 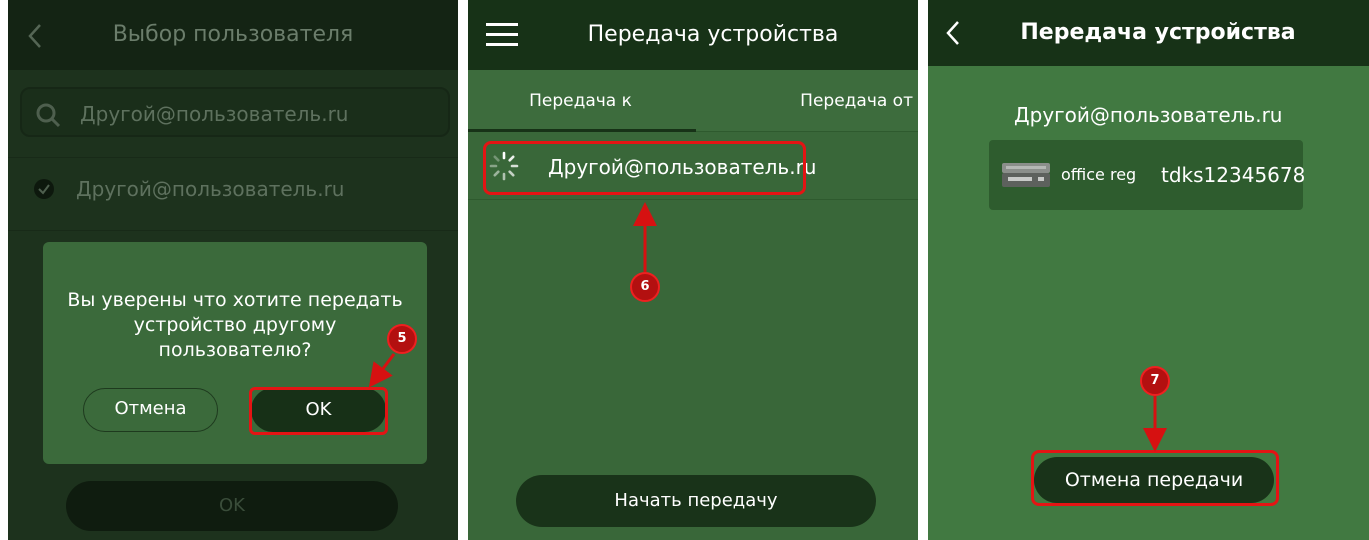 I want to click on device-card: office reg tdks12345678, so click(x=1147, y=175).